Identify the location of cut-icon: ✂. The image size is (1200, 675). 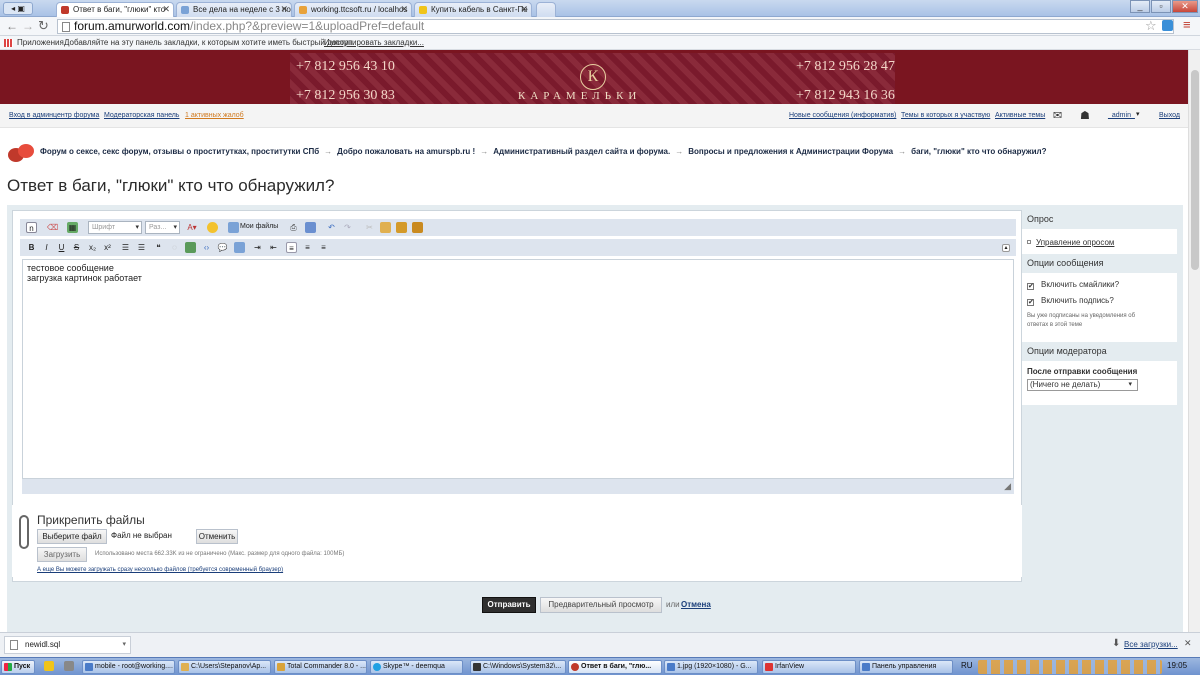
(369, 227).